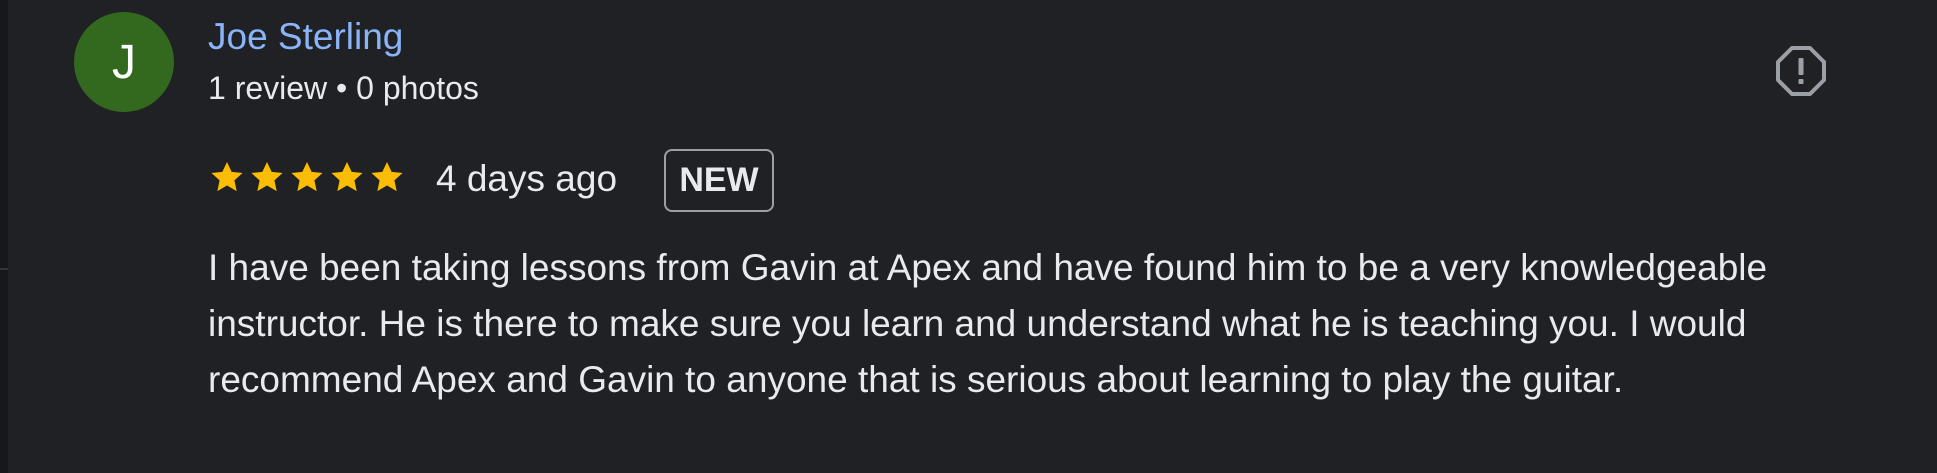 The image size is (1937, 473). Describe the element at coordinates (343, 88) in the screenshot. I see `reviewer-meta: 1 review • 0 photos` at that location.